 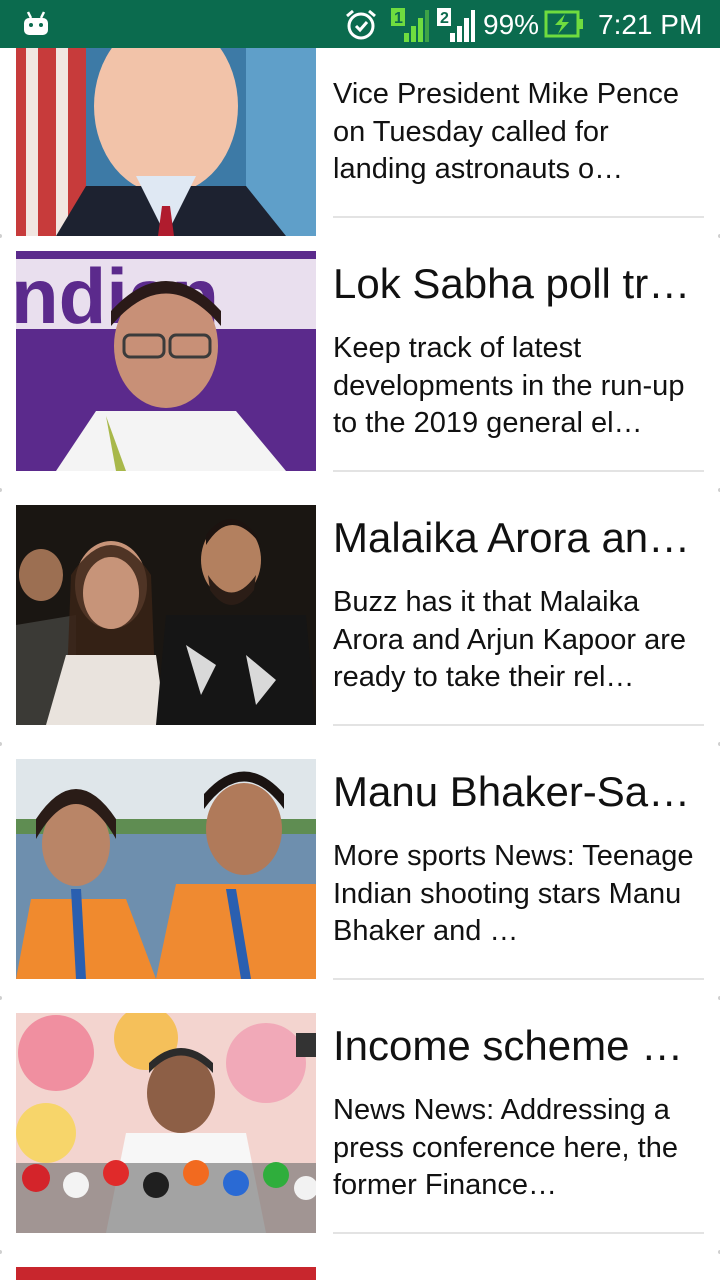 What do you see at coordinates (398, 18) in the screenshot?
I see `svg-text: 1` at bounding box center [398, 18].